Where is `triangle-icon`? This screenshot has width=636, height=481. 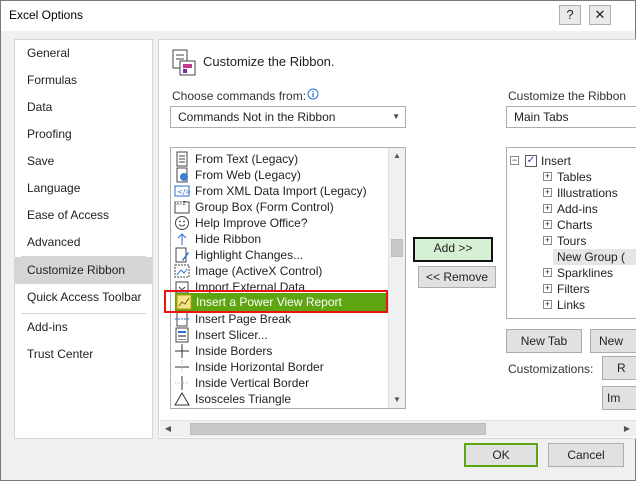 triangle-icon is located at coordinates (182, 399).